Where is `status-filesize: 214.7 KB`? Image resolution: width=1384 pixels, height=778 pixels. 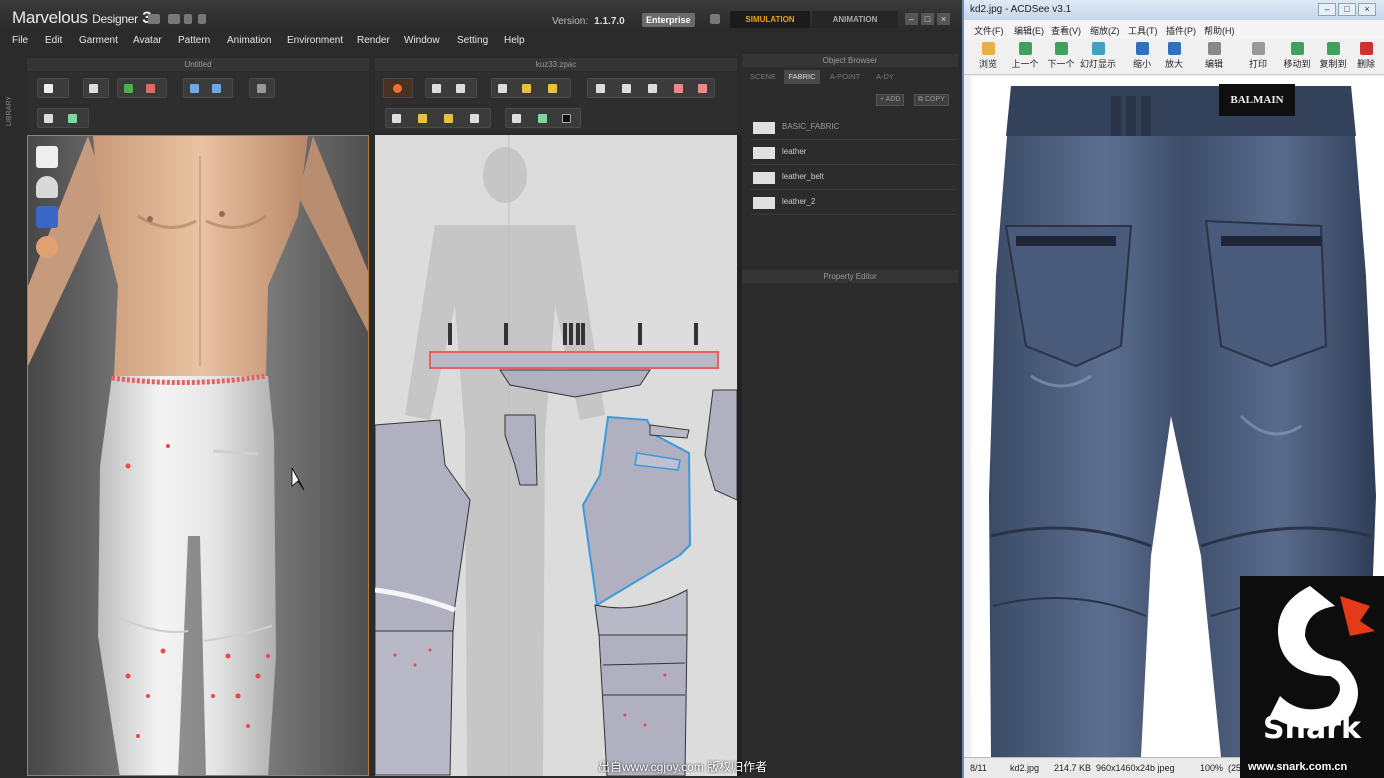 status-filesize: 214.7 KB is located at coordinates (1073, 768).